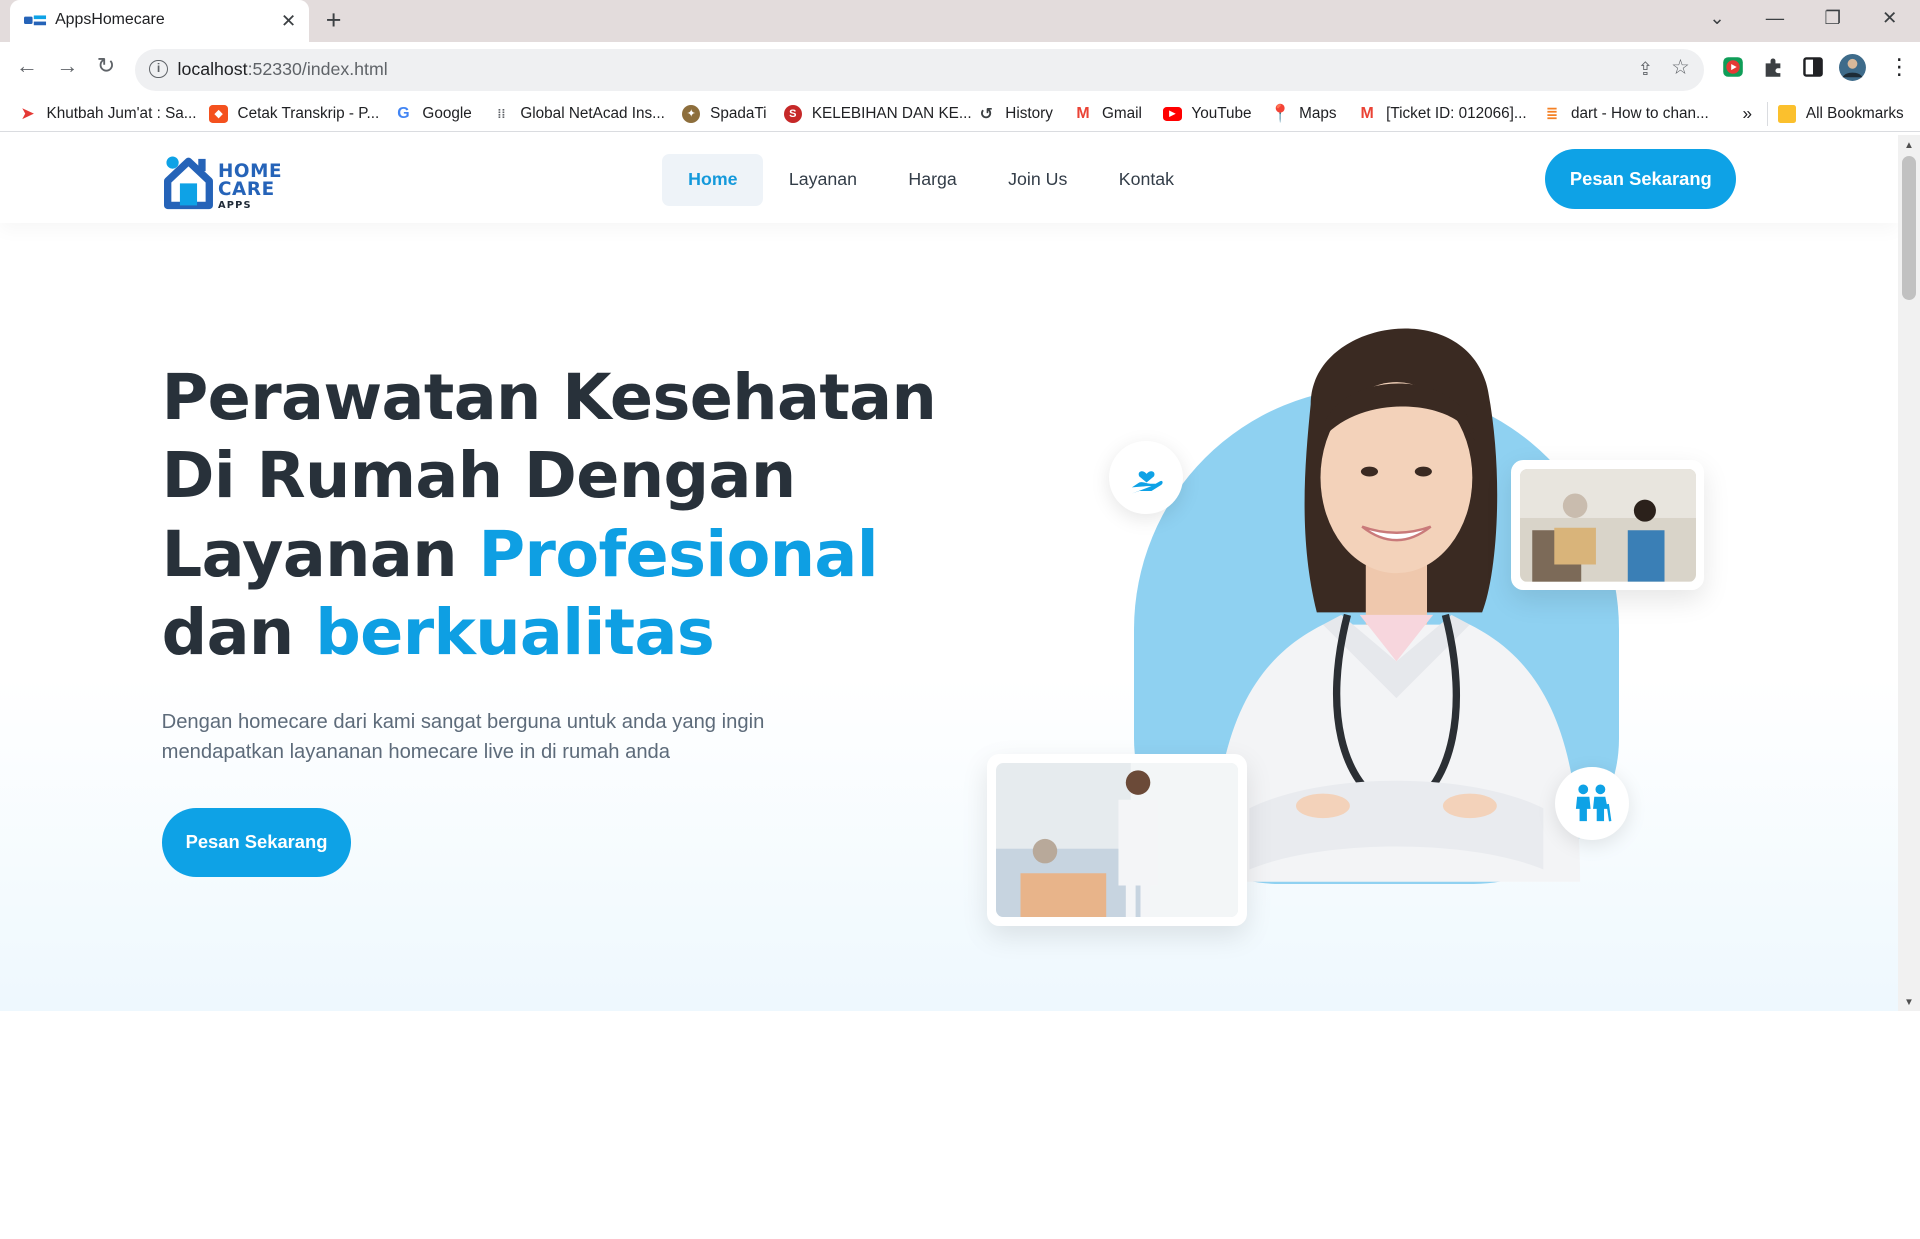  What do you see at coordinates (1641, 179) in the screenshot?
I see `header-order-button: Pesan Sekarang` at bounding box center [1641, 179].